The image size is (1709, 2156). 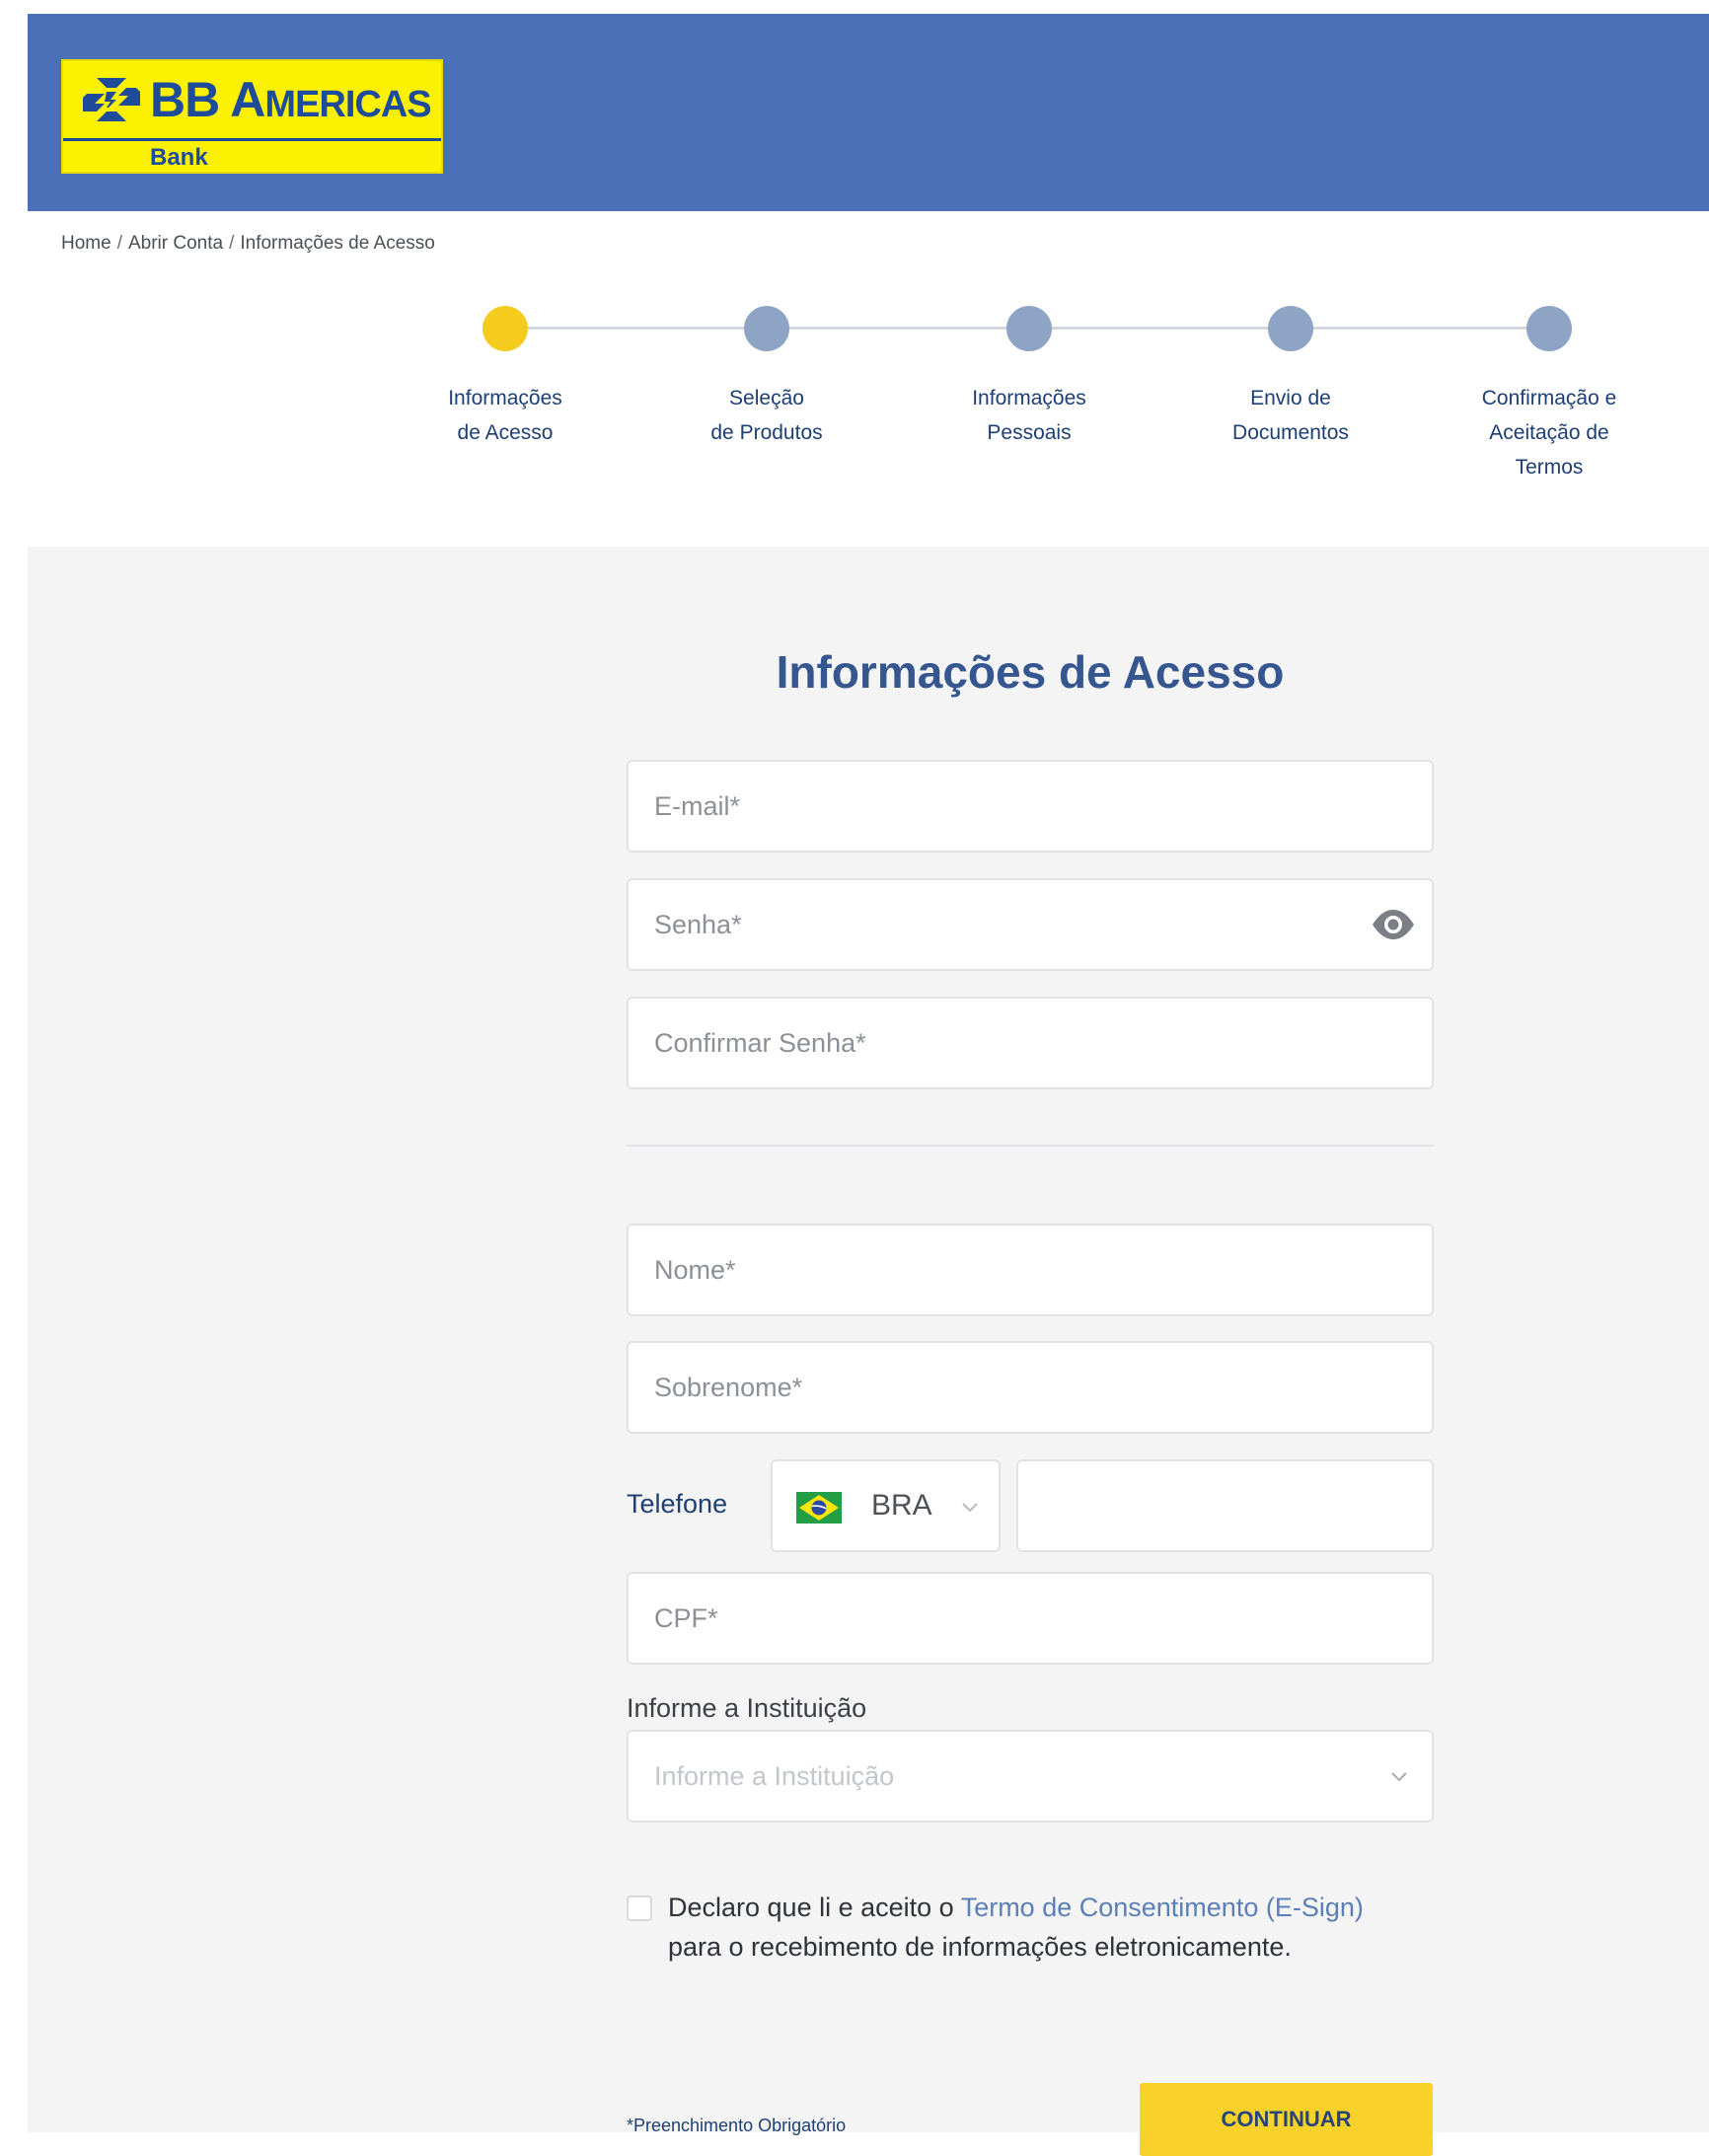 What do you see at coordinates (252, 139) in the screenshot?
I see `logo-rule` at bounding box center [252, 139].